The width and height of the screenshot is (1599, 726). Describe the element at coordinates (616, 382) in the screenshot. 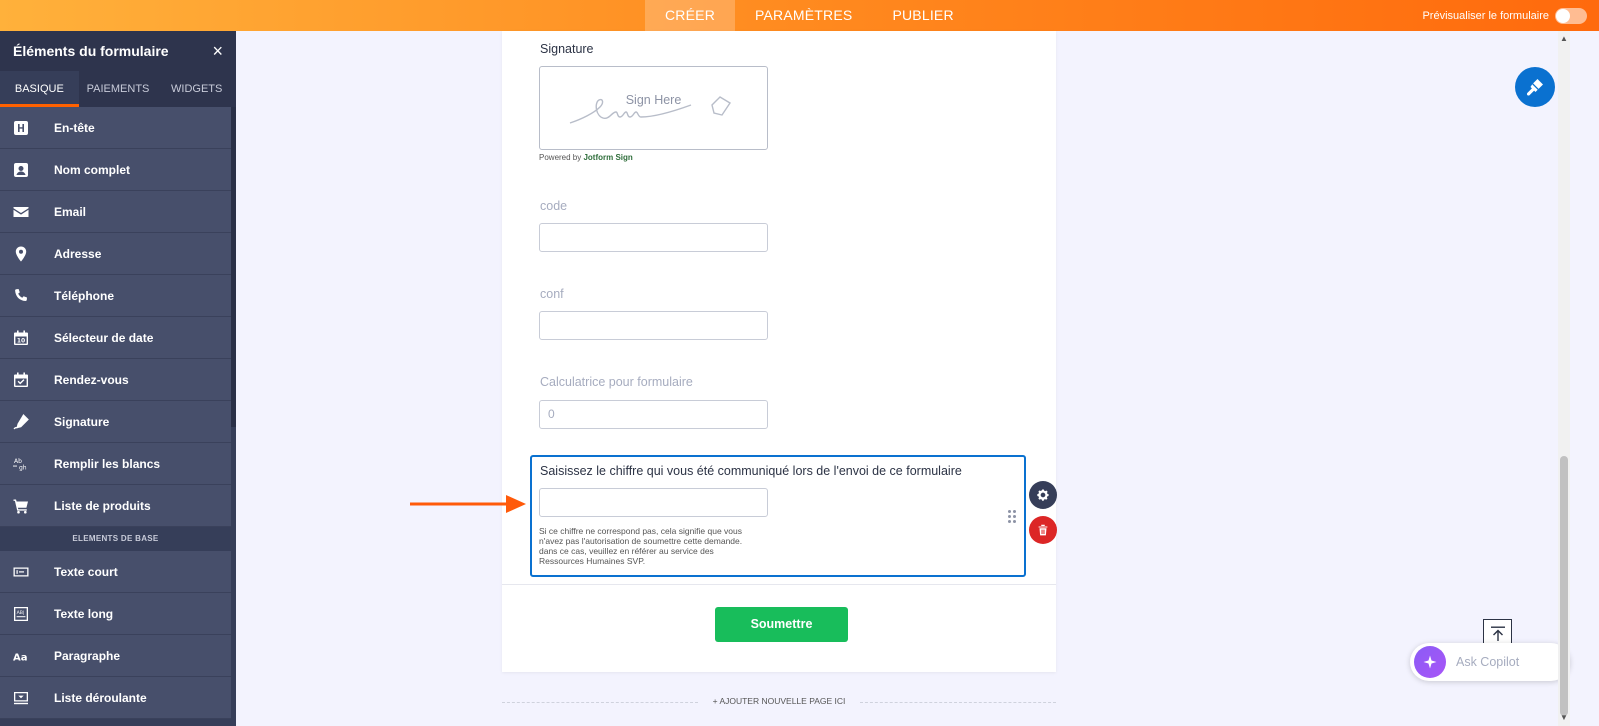

I see `calculator-label: Calculatrice pour formulaire` at that location.